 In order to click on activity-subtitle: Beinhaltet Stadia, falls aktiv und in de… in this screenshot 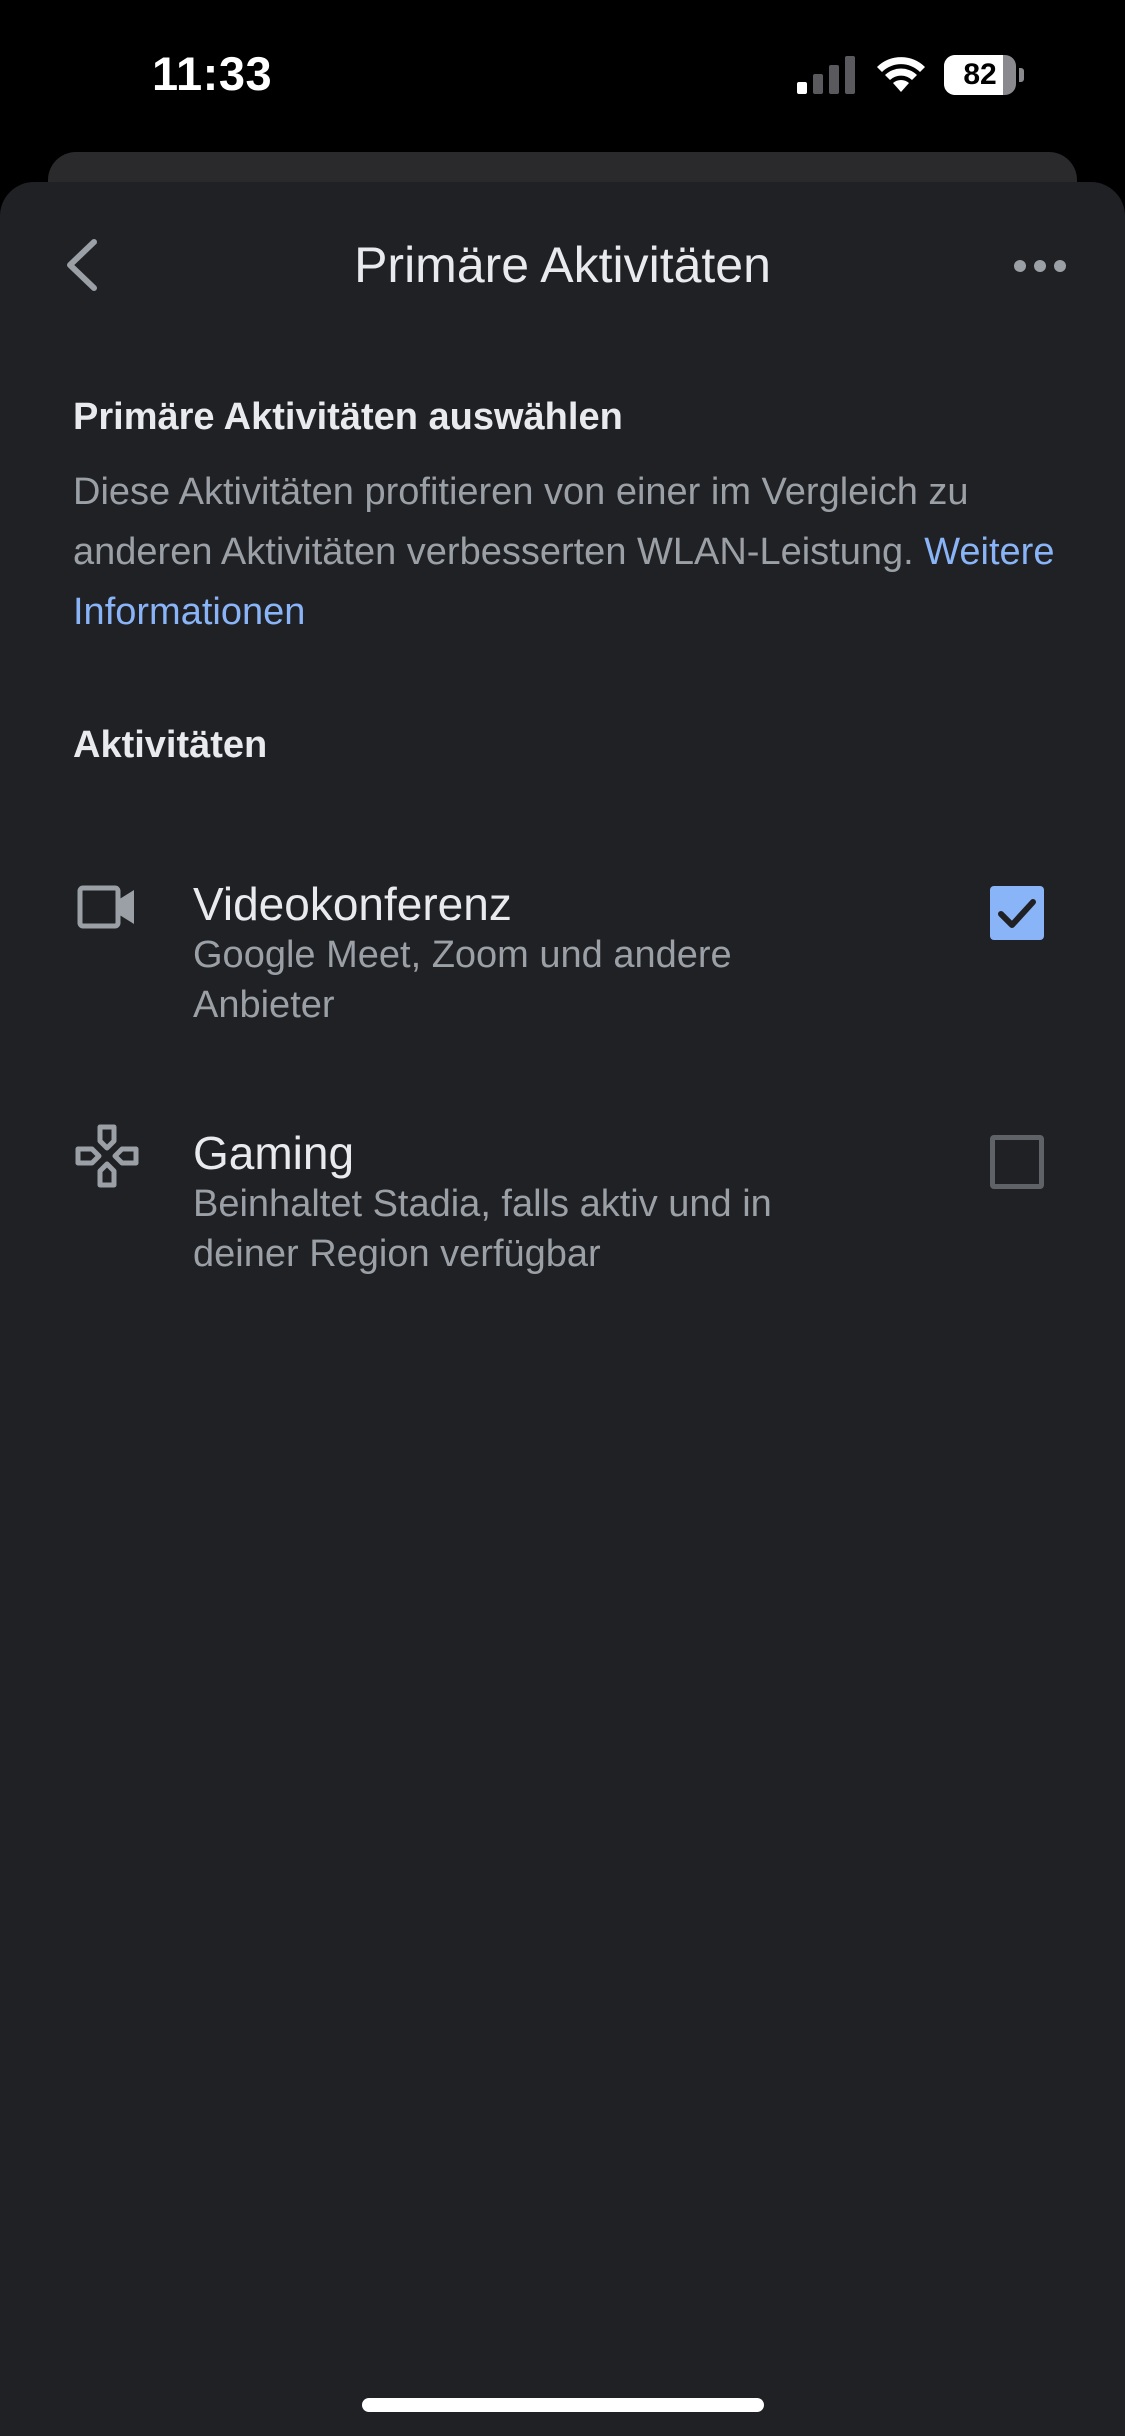, I will do `click(482, 1229)`.